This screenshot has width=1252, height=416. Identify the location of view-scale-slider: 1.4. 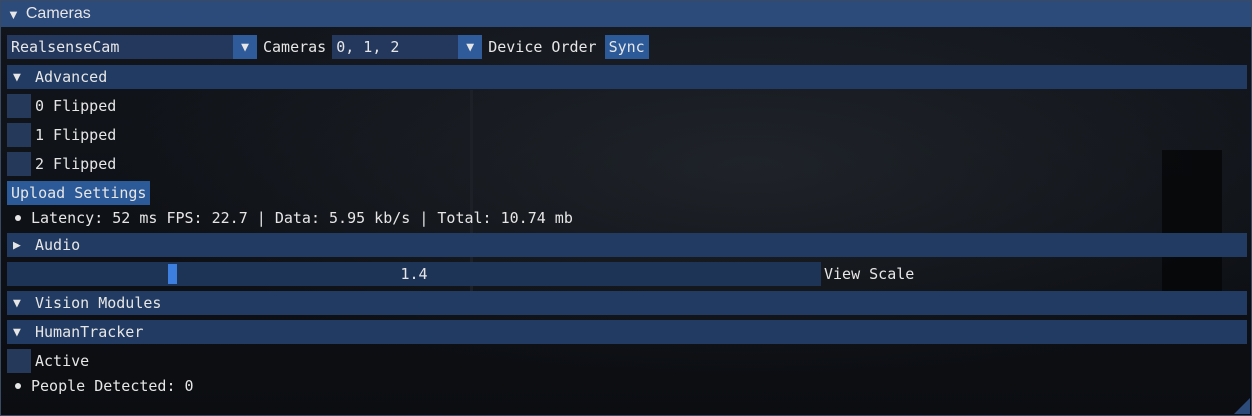
(414, 274).